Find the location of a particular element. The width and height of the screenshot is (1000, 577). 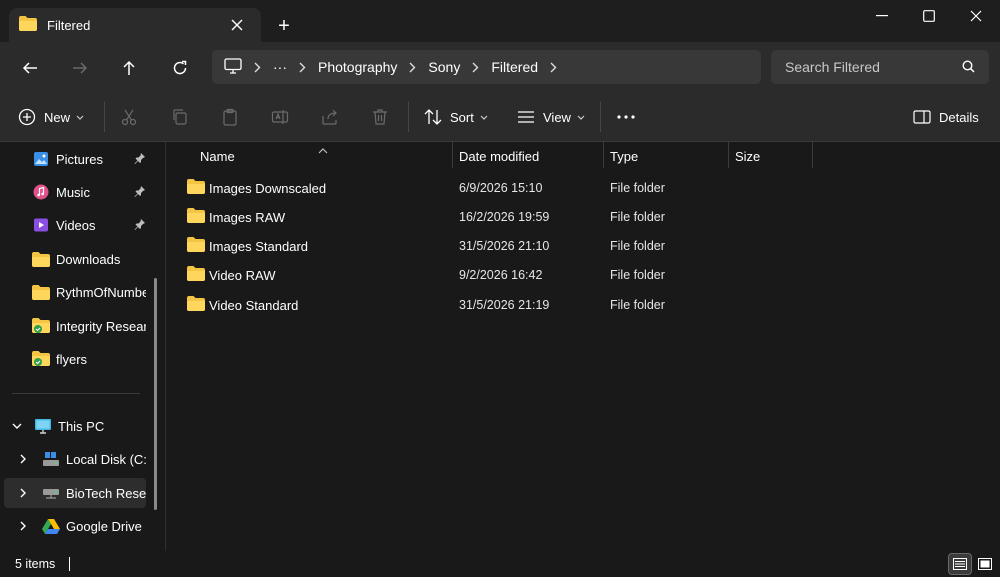

search-box is located at coordinates (880, 67).